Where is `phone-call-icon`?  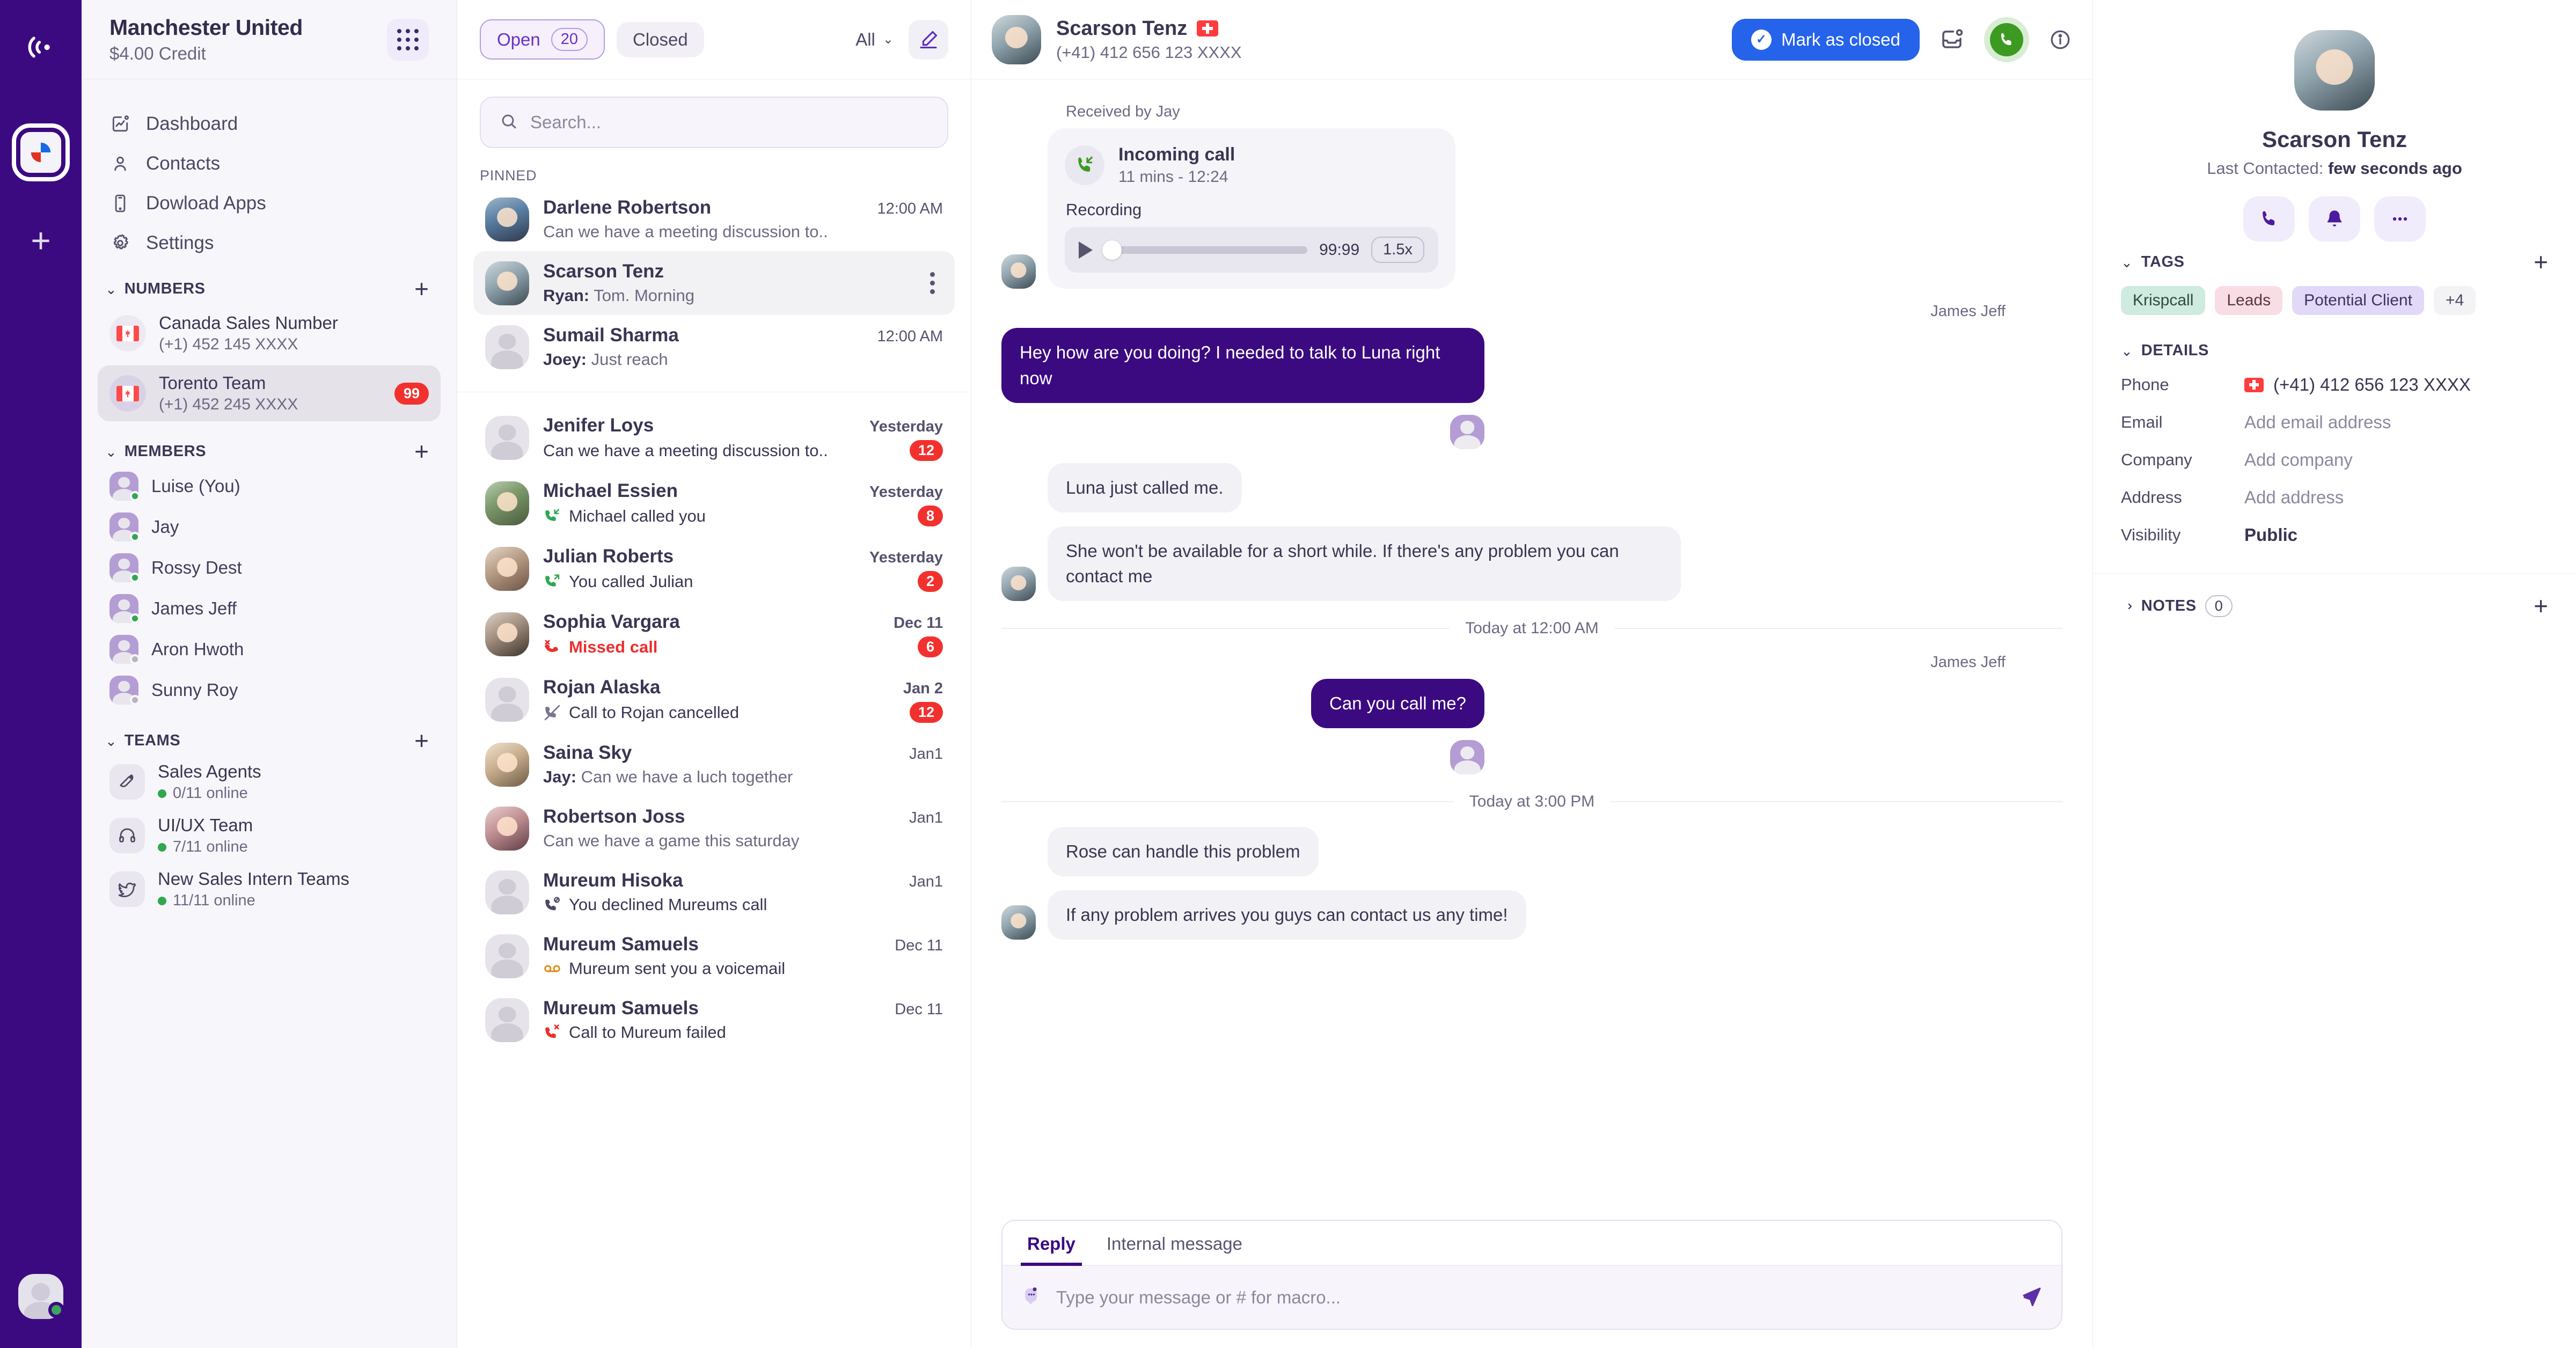 phone-call-icon is located at coordinates (2006, 40).